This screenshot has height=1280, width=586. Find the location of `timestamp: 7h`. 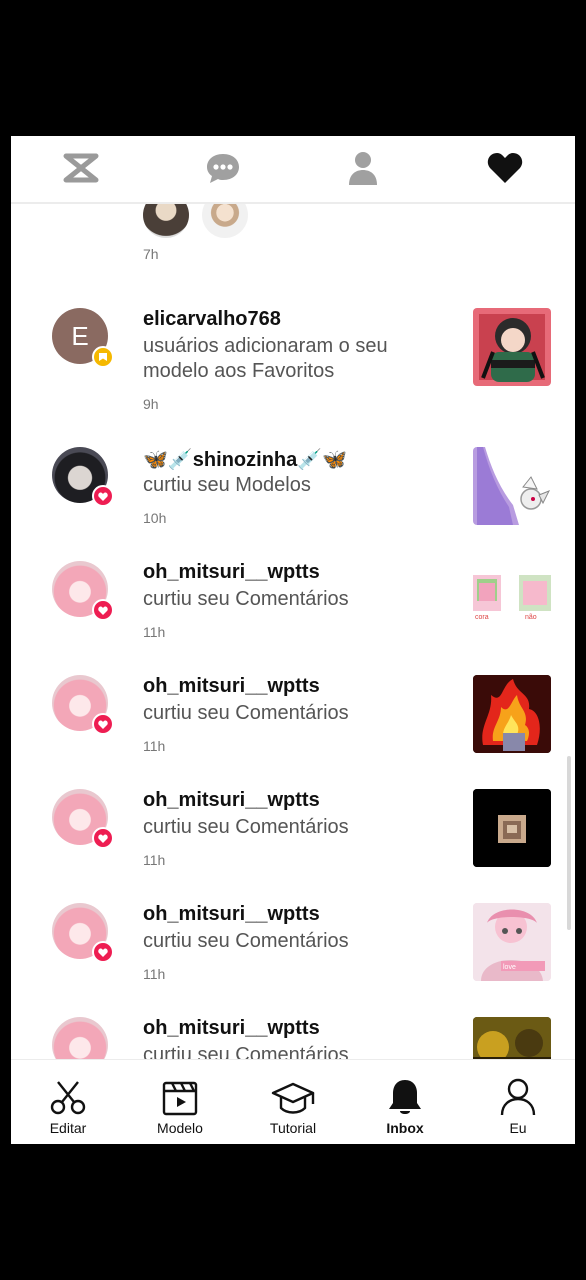

timestamp: 7h is located at coordinates (151, 254).